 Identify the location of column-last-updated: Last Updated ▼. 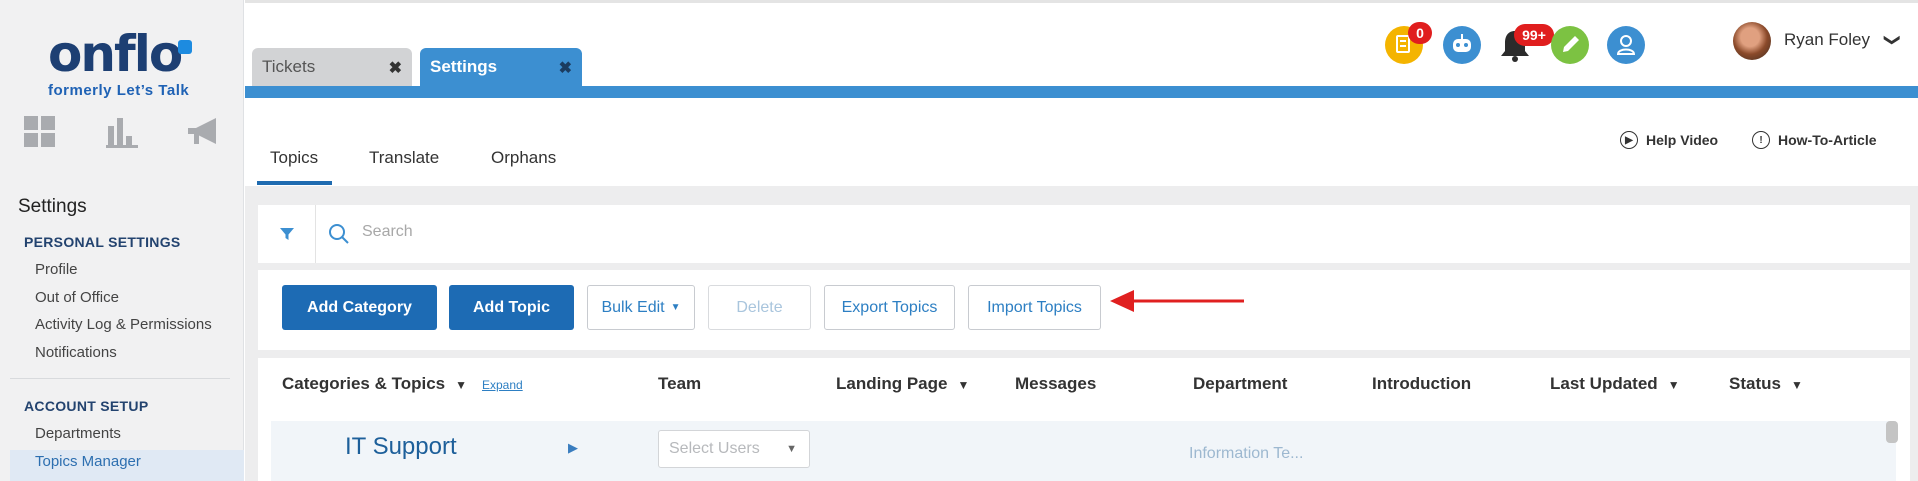
(1615, 384).